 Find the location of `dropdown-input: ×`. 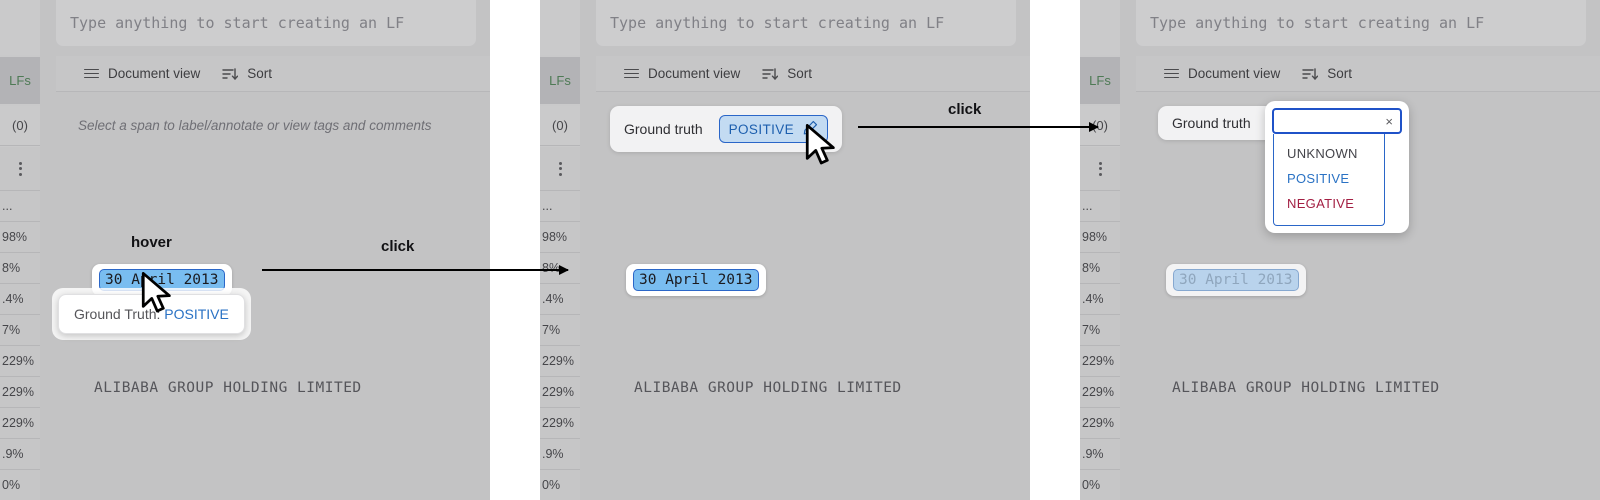

dropdown-input: × is located at coordinates (1337, 121).